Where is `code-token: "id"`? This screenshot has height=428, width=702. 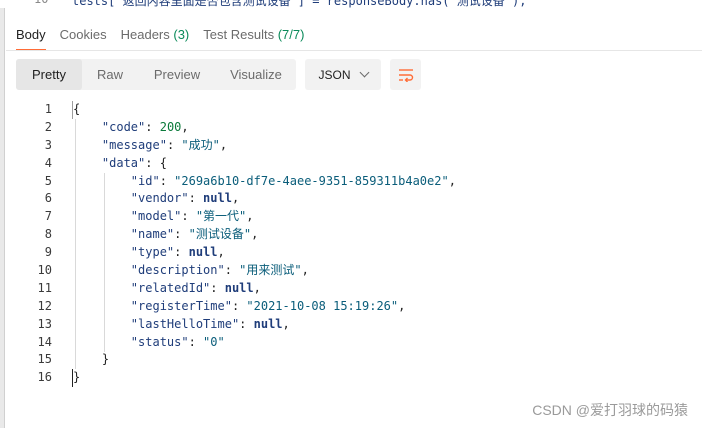 code-token: "id" is located at coordinates (145, 180).